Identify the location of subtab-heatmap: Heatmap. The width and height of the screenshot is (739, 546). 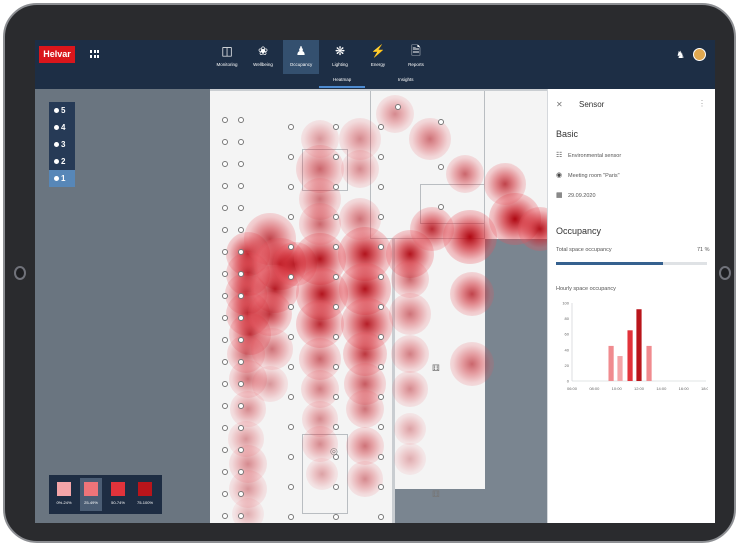
(342, 79).